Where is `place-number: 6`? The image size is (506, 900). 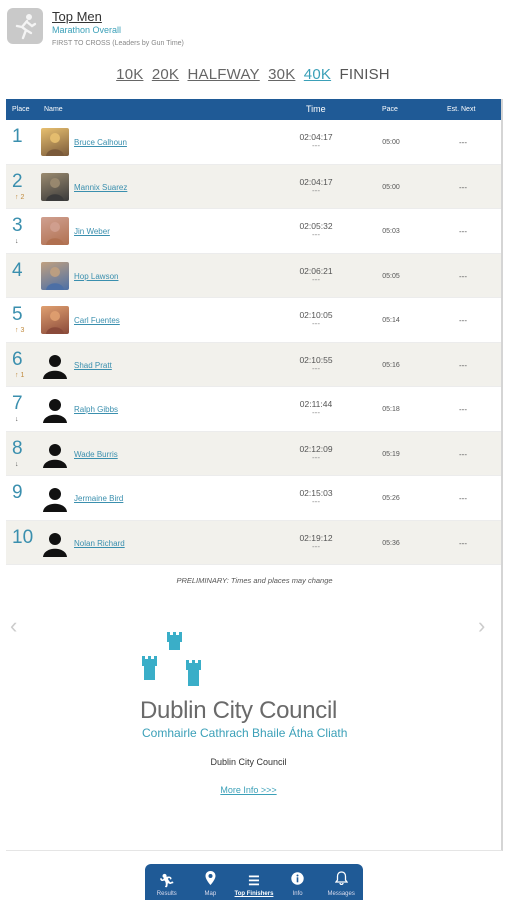 place-number: 6 is located at coordinates (17, 359).